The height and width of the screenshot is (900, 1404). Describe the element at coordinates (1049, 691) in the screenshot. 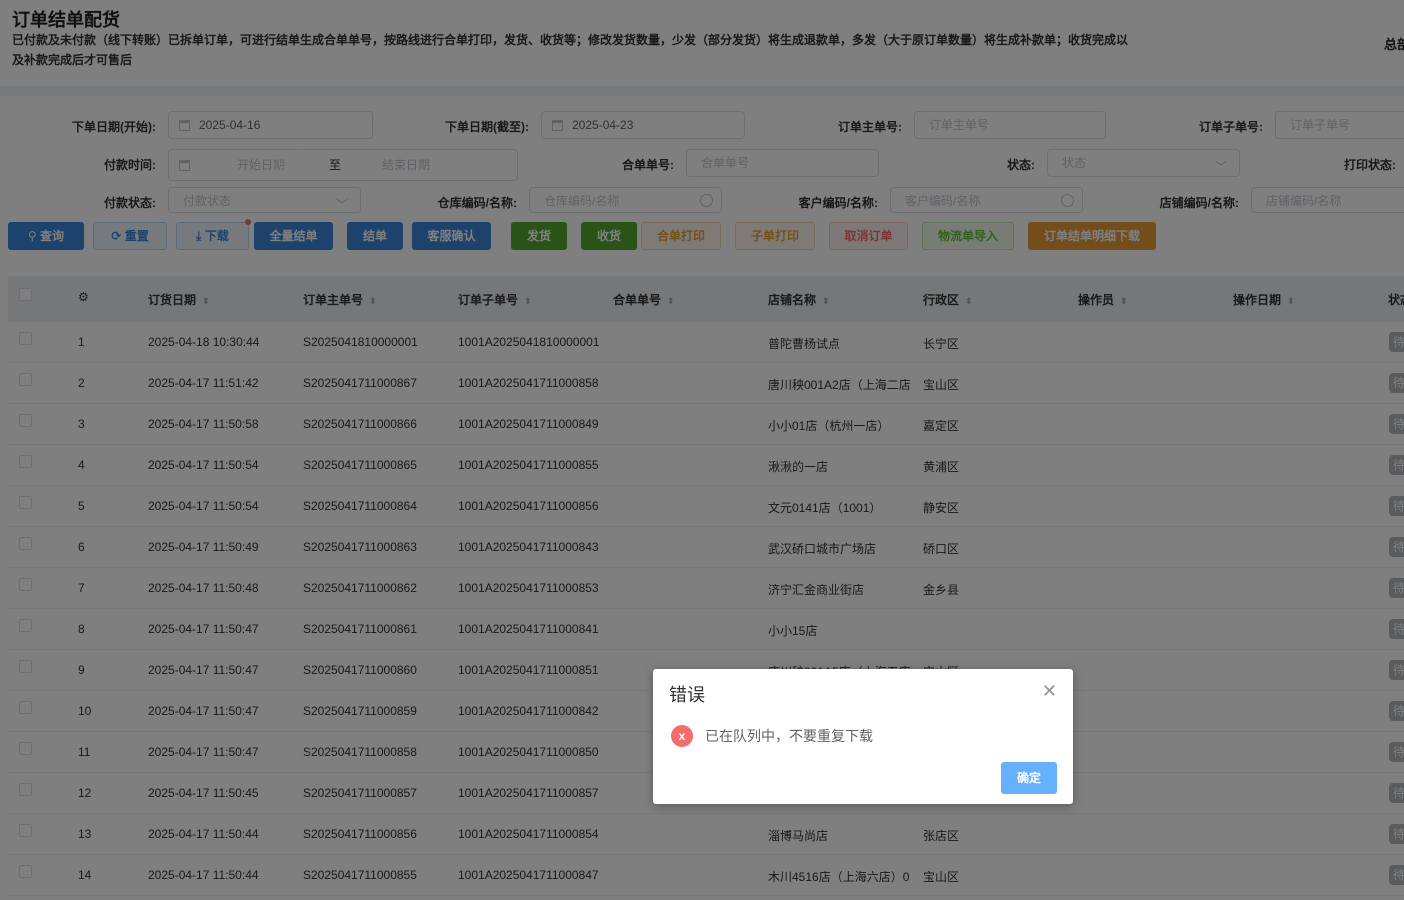

I see `close-icon: ✕` at that location.